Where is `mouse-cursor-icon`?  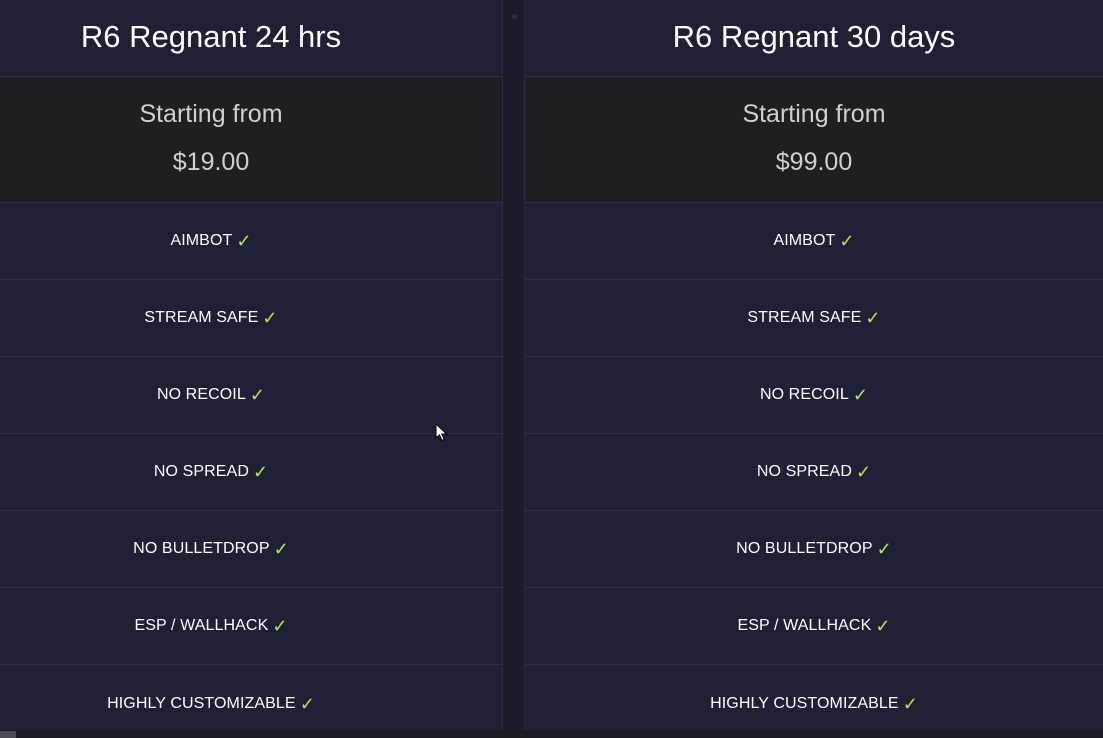 mouse-cursor-icon is located at coordinates (441, 432).